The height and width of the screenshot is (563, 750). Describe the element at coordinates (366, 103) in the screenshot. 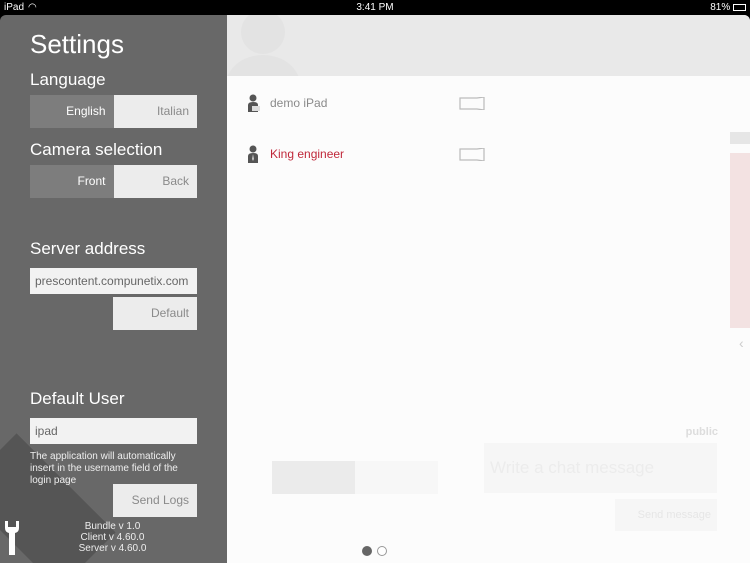

I see `participant-row: demo iPad` at that location.